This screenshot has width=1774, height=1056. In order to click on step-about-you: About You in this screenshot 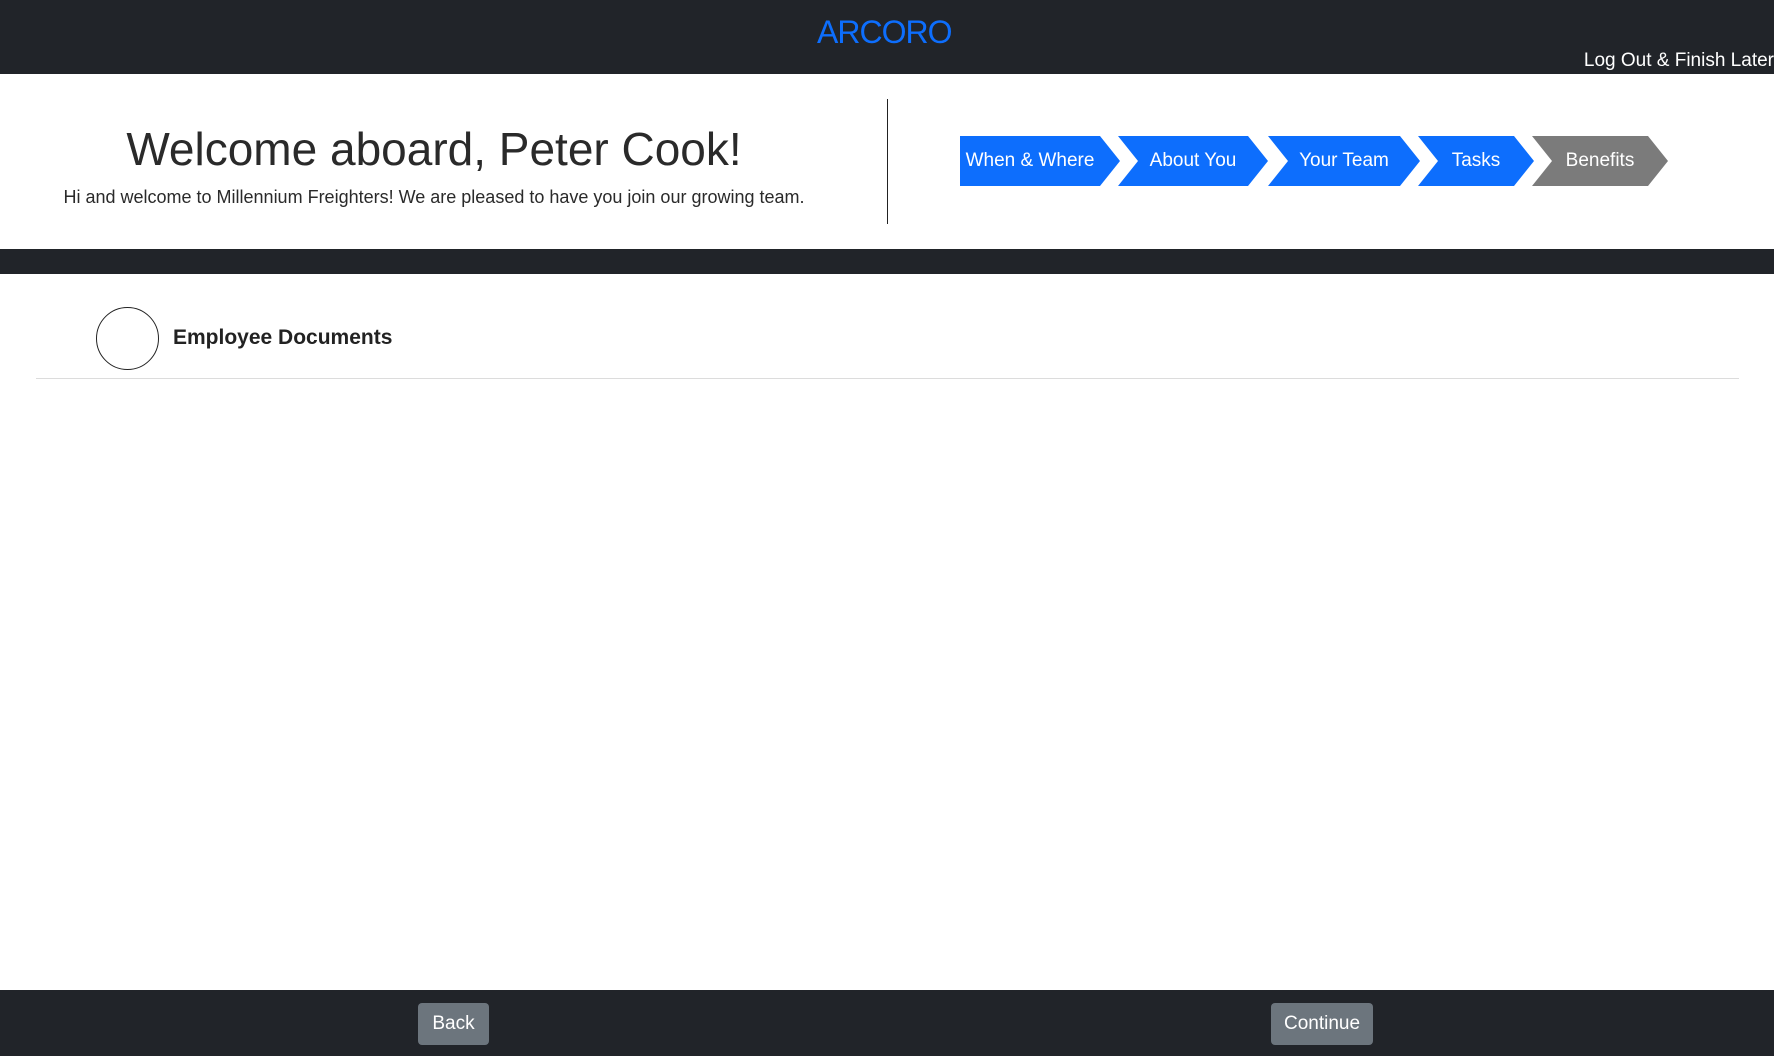, I will do `click(1193, 161)`.